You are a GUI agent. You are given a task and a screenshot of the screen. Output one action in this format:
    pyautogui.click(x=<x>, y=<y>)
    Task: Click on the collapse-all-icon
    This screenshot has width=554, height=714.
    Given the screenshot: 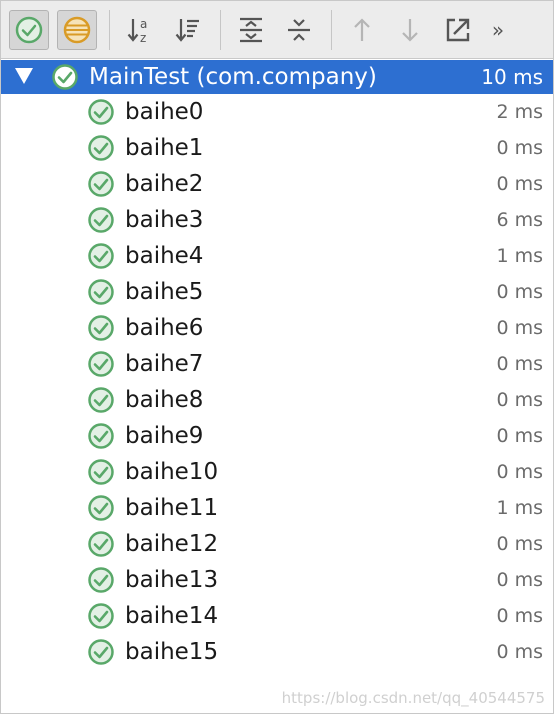 What is the action you would take?
    pyautogui.click(x=299, y=29)
    